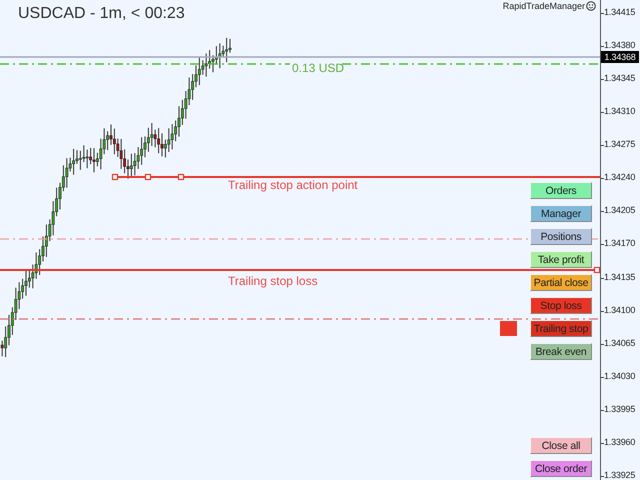 Image resolution: width=640 pixels, height=480 pixels. Describe the element at coordinates (561, 236) in the screenshot. I see `panel-button: Positions` at that location.